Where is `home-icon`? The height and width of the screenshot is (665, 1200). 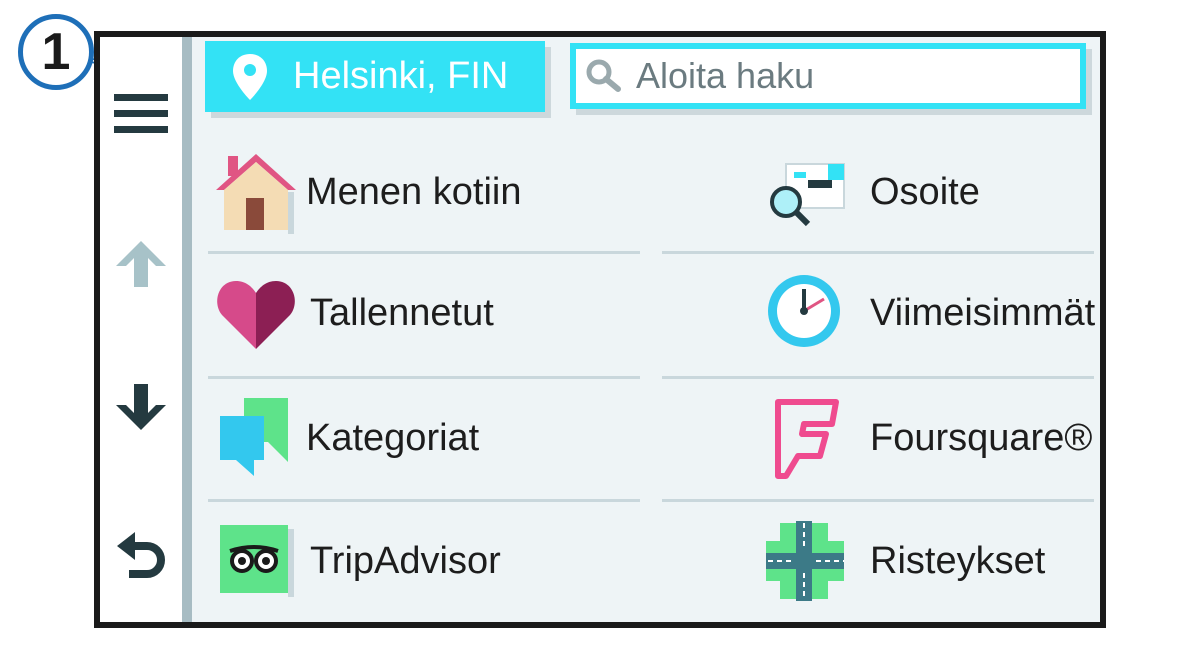
home-icon is located at coordinates (256, 194).